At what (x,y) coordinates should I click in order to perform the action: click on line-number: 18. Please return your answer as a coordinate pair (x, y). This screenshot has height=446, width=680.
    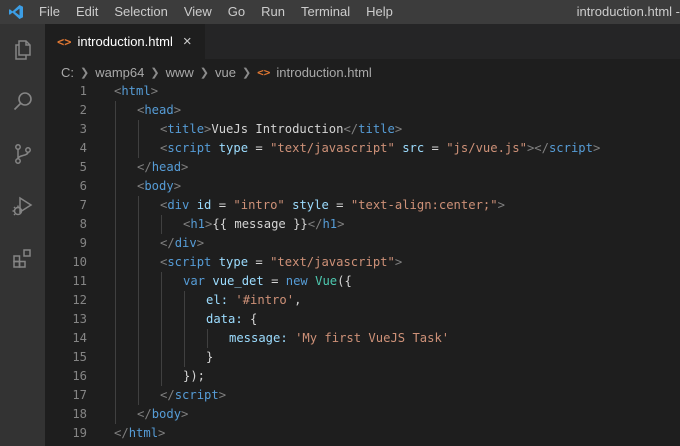
    Looking at the image, I should click on (79, 414).